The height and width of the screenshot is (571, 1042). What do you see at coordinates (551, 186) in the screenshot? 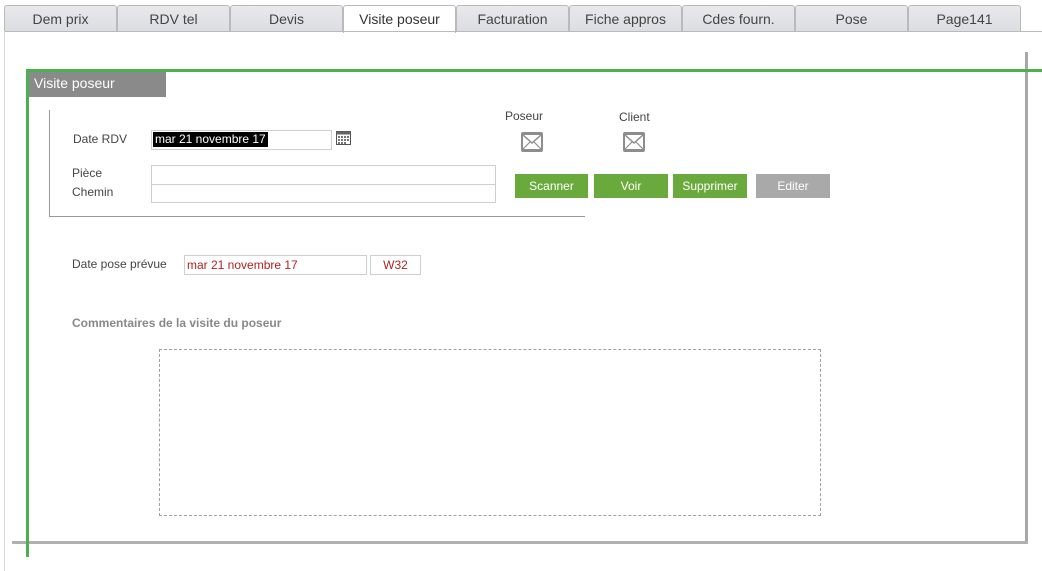
I see `scanner-button: Scanner` at bounding box center [551, 186].